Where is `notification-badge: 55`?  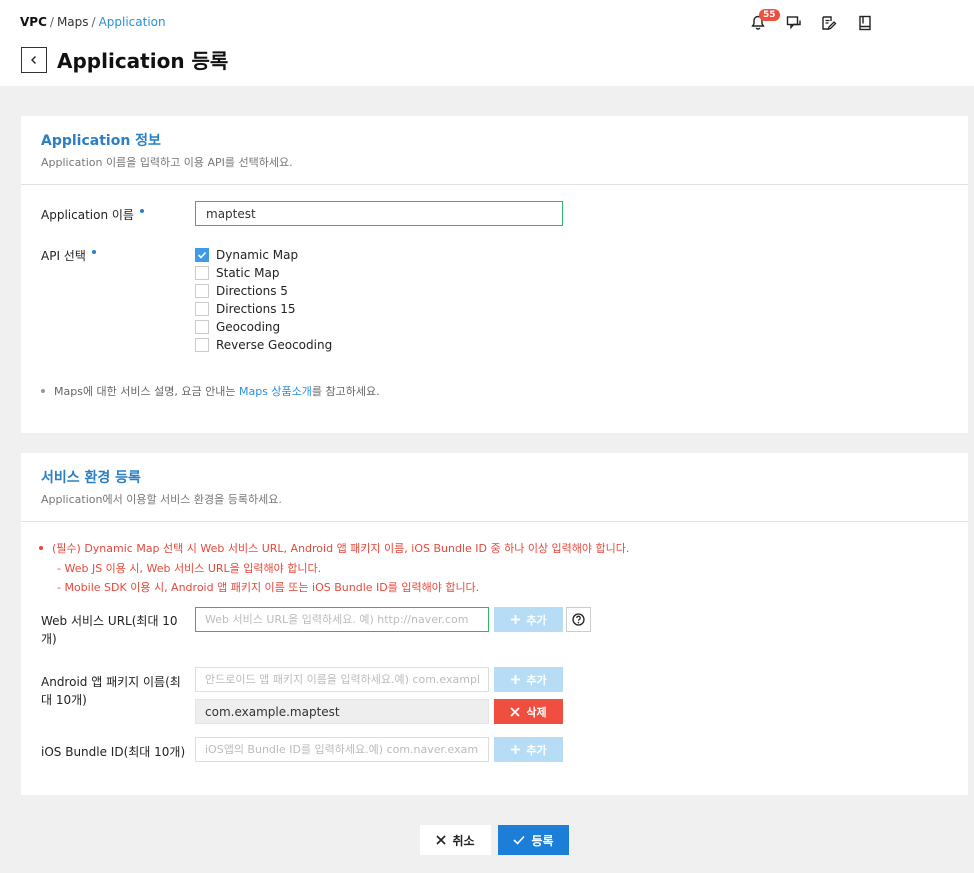
notification-badge: 55 is located at coordinates (769, 15).